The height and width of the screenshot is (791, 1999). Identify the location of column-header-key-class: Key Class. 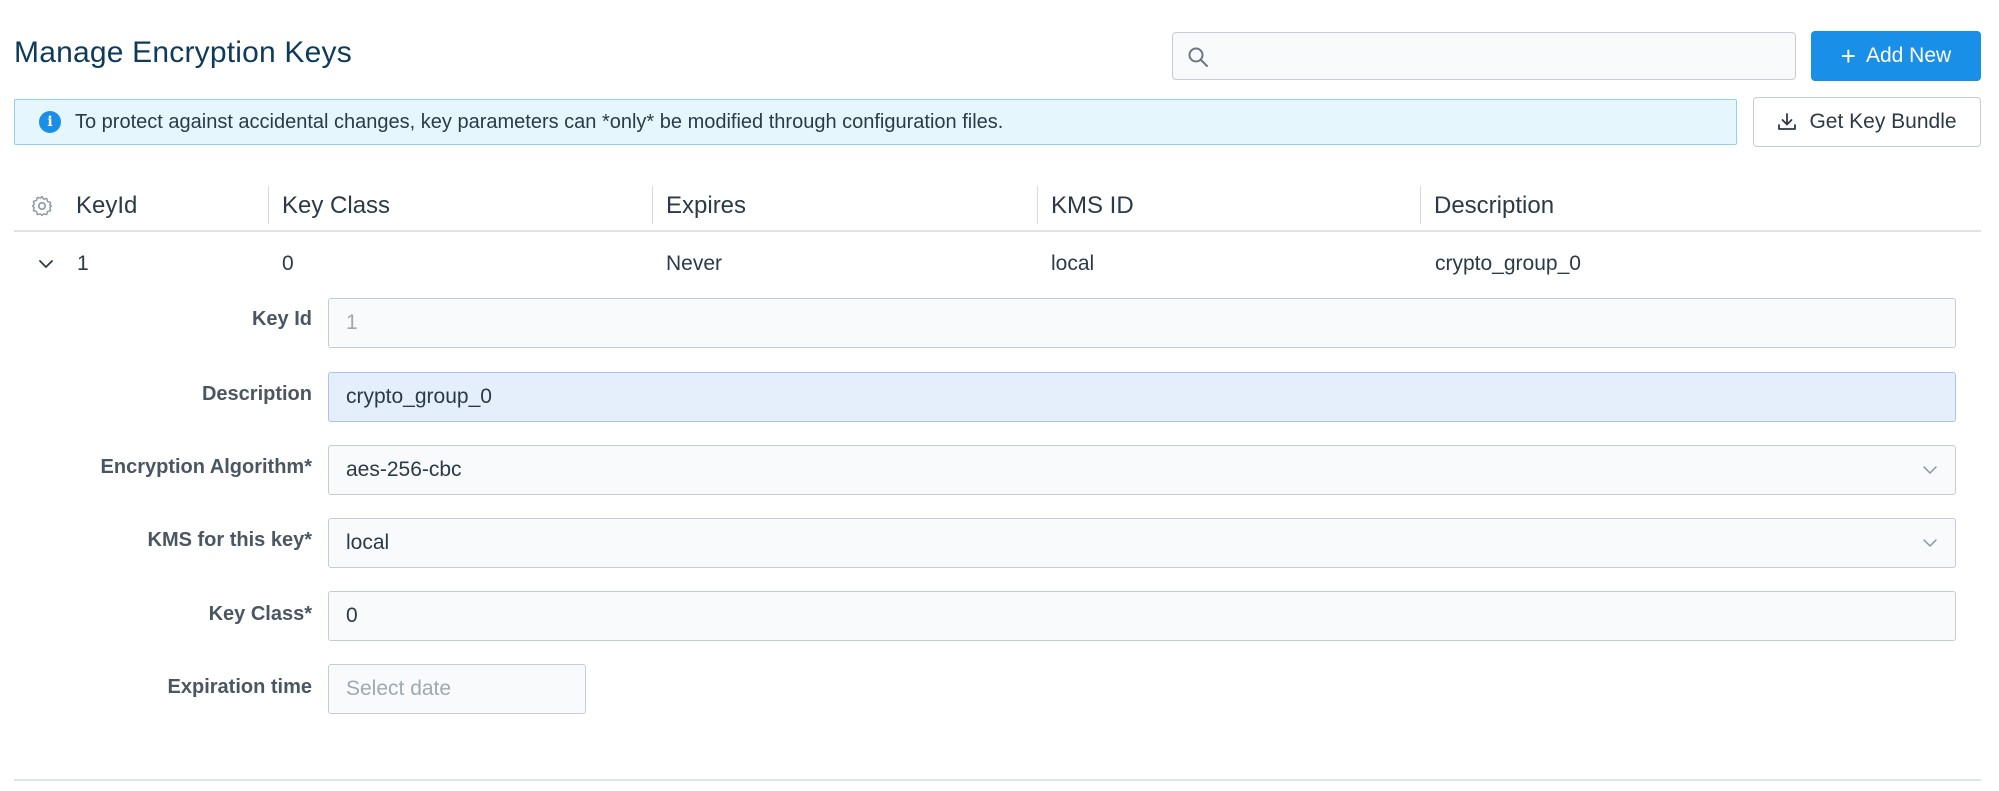
(336, 206).